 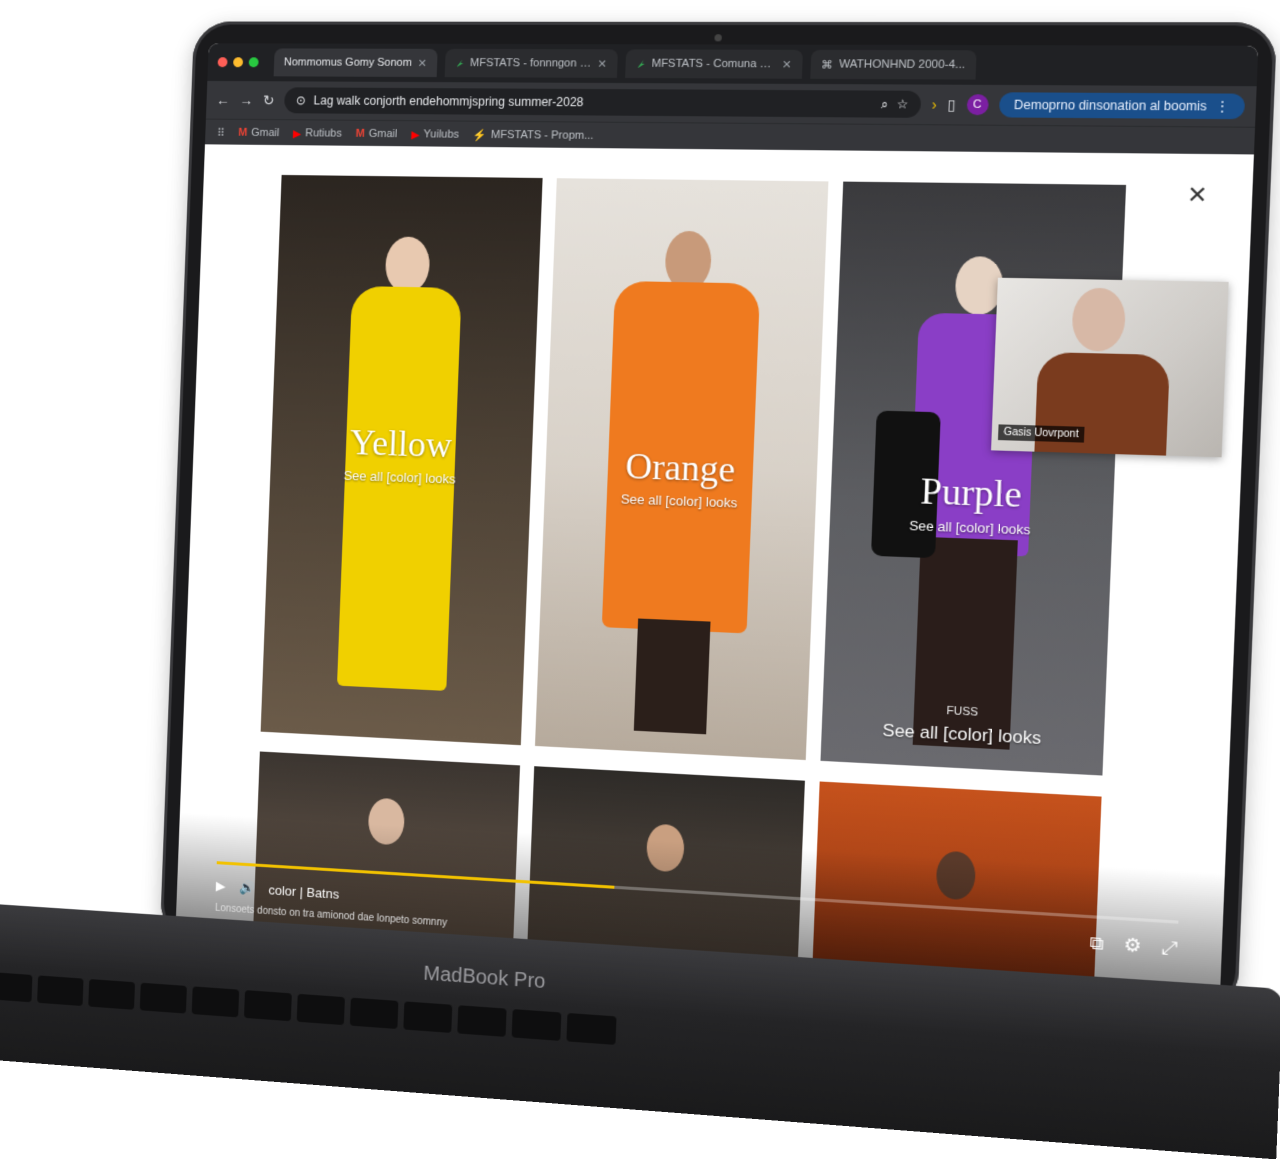 I want to click on site-info-icon: ⊙, so click(x=301, y=100).